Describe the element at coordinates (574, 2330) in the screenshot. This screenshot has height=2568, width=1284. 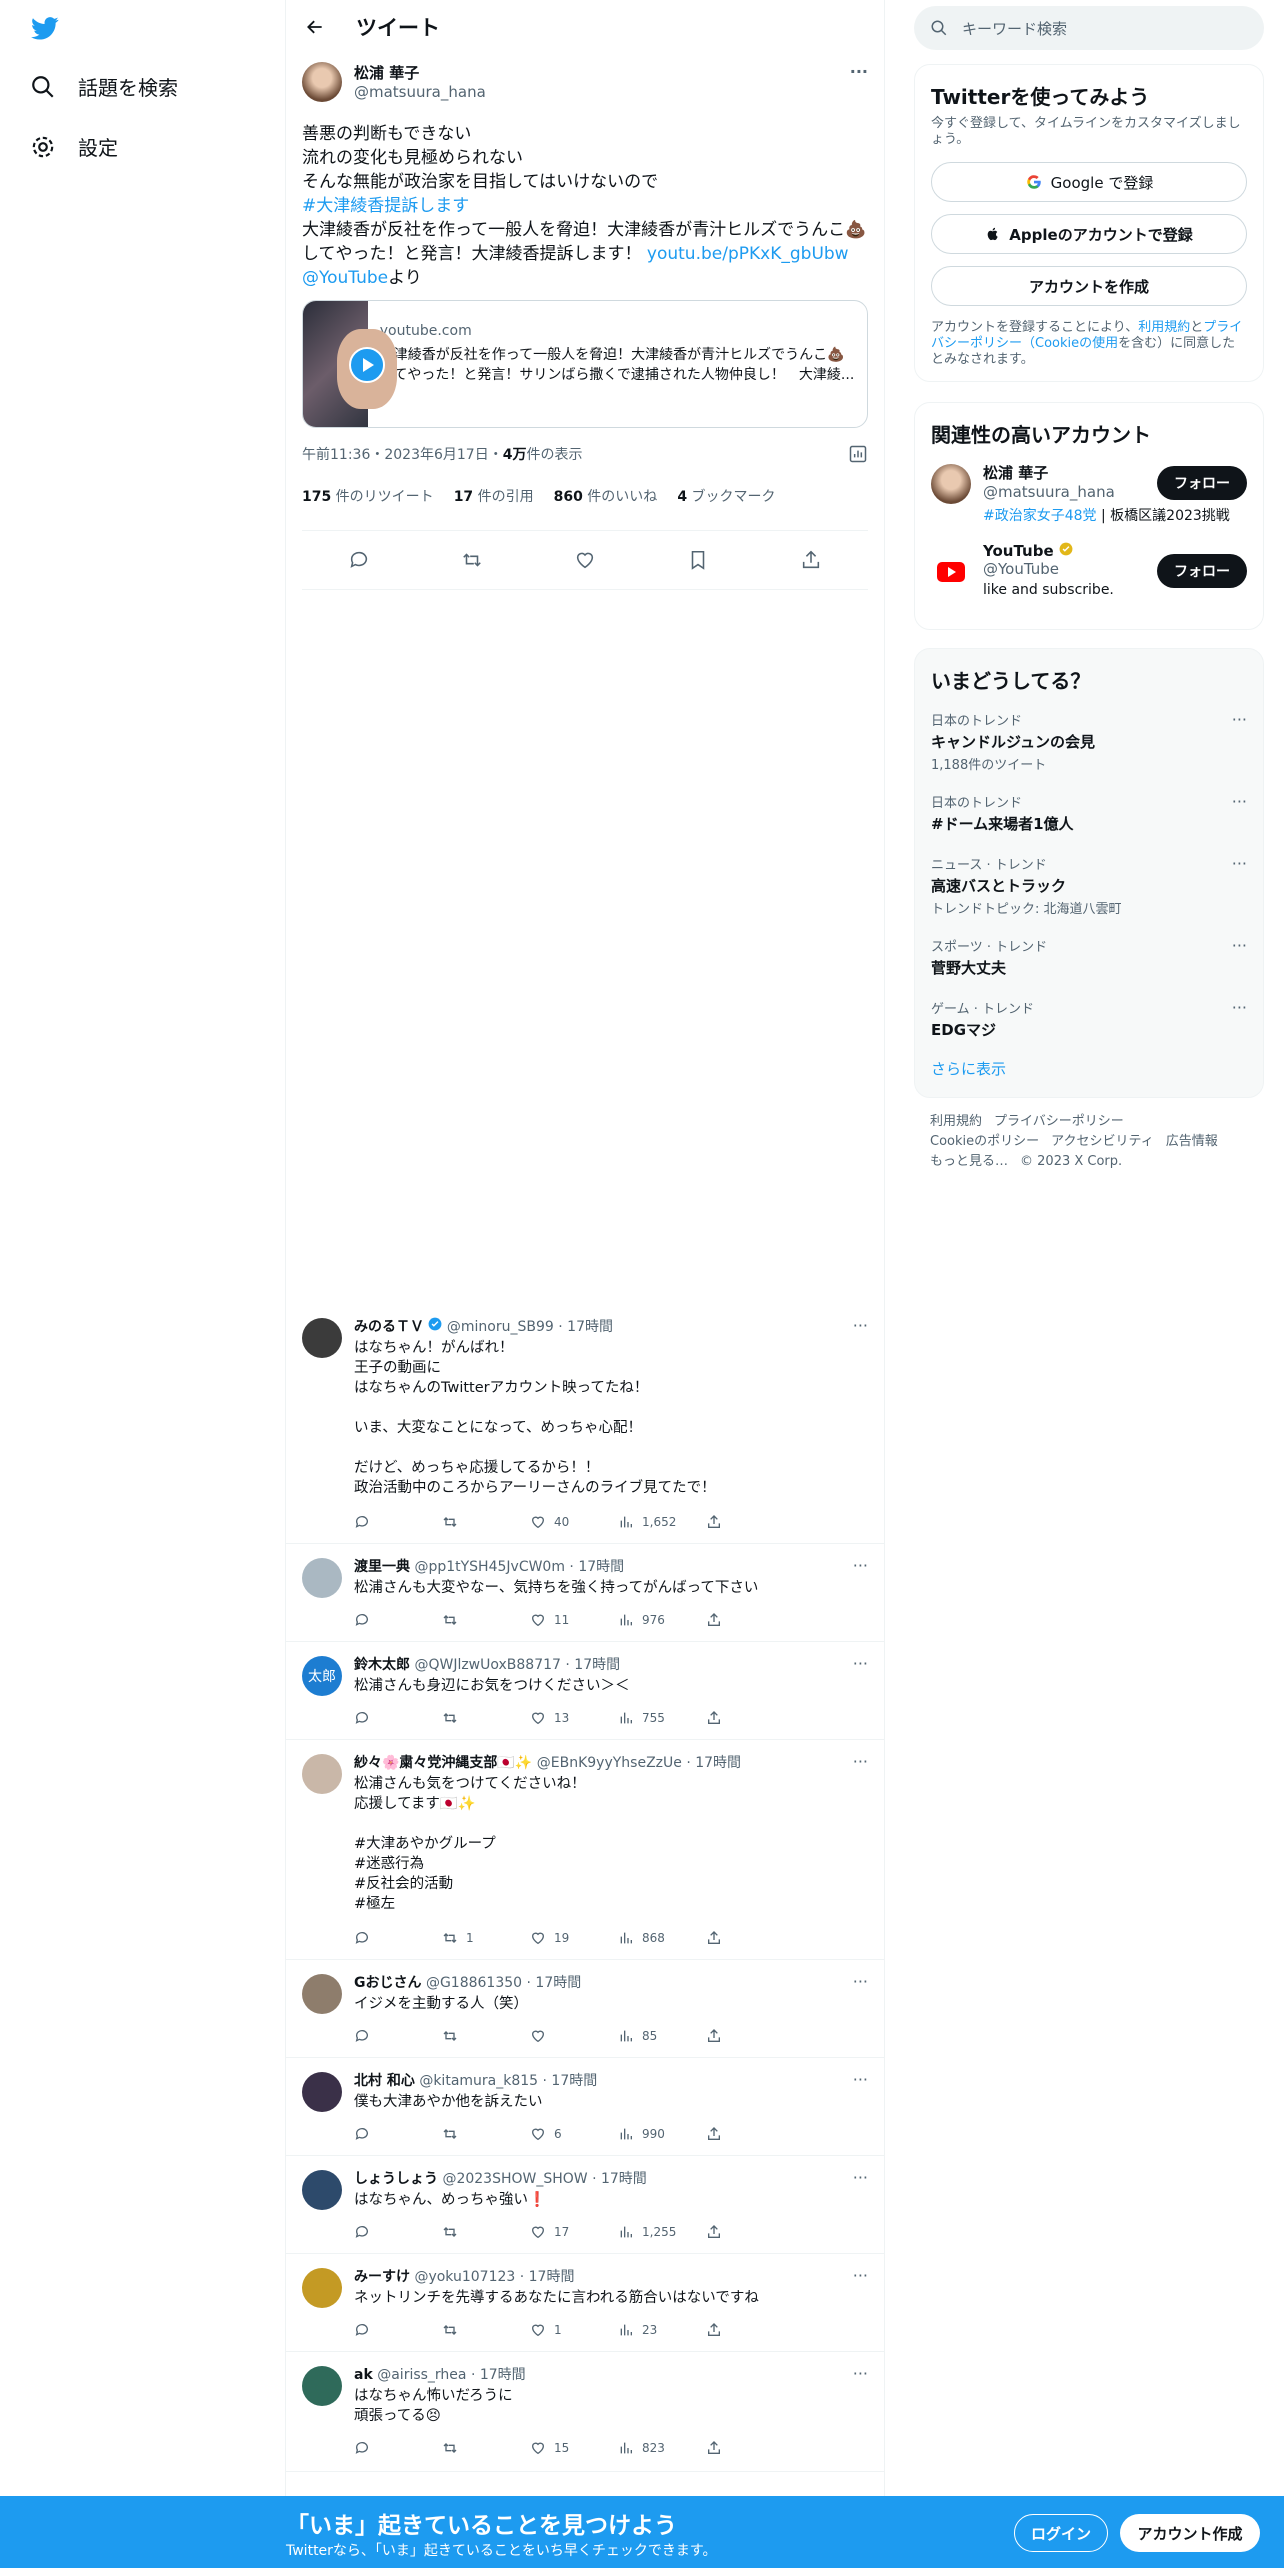
I see `like-button: 1` at that location.